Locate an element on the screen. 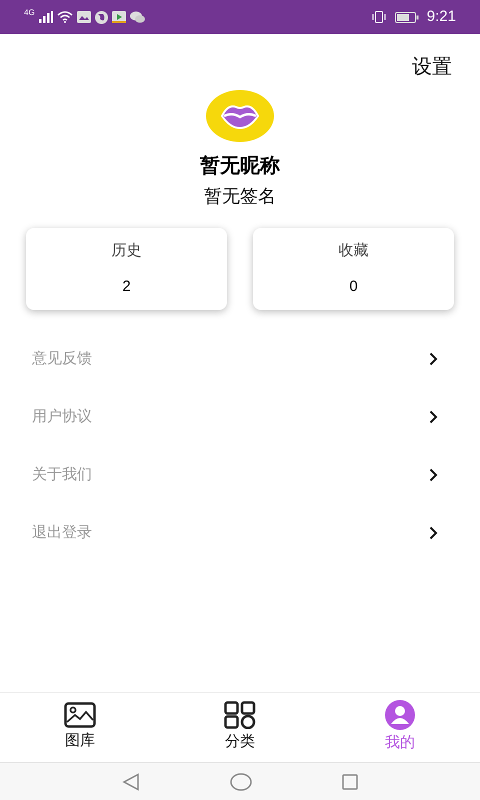 The width and height of the screenshot is (480, 800). app-notification-icon is located at coordinates (119, 17).